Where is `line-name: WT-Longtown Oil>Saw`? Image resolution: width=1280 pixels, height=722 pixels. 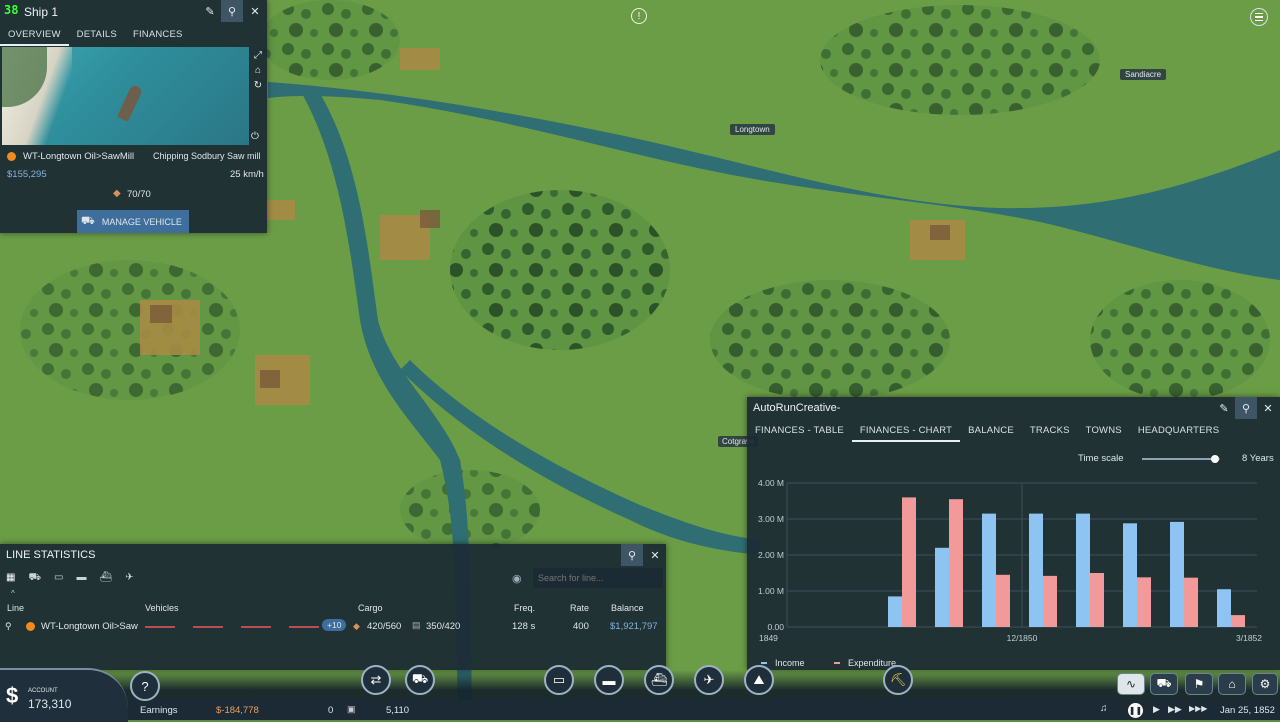 line-name: WT-Longtown Oil>Saw is located at coordinates (89, 626).